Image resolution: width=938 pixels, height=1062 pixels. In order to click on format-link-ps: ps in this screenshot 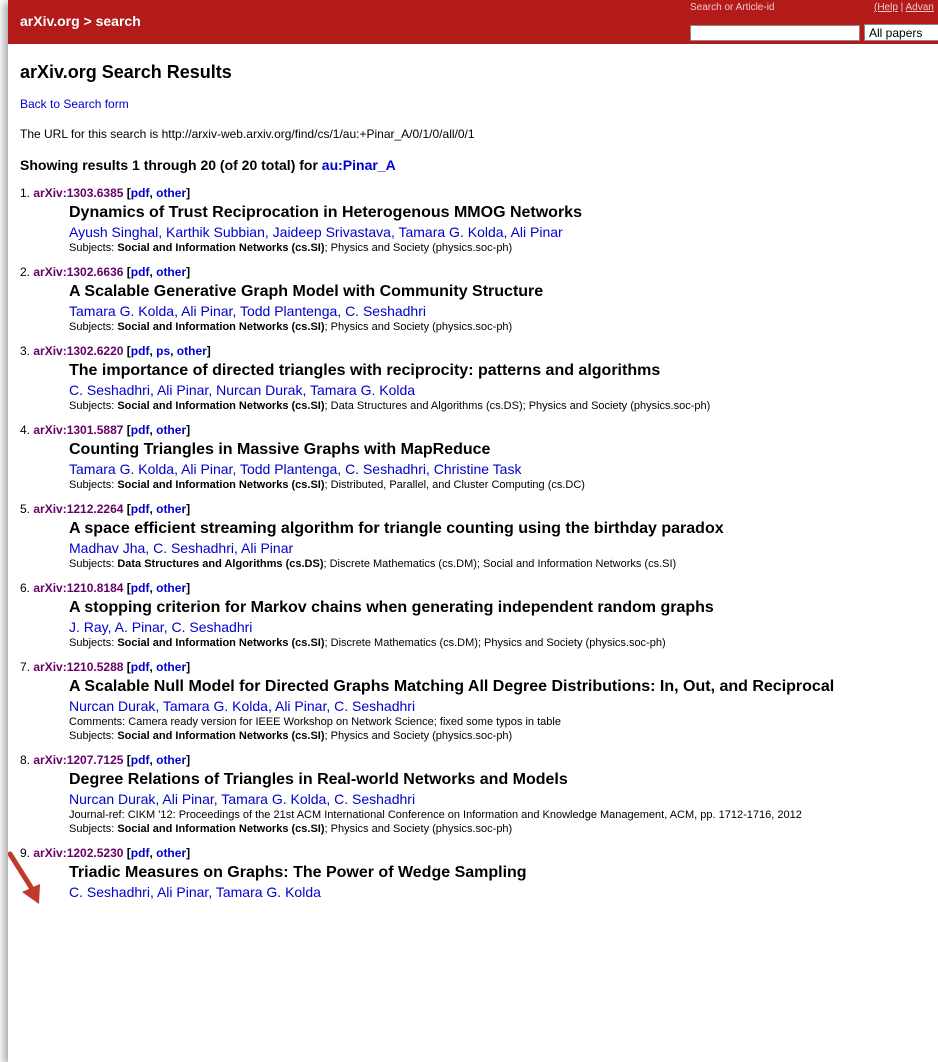, I will do `click(163, 351)`.